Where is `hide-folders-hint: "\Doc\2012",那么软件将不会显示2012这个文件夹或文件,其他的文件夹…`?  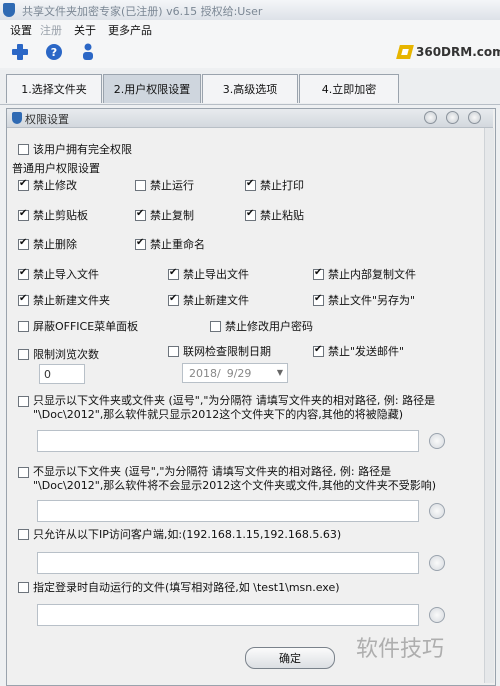 hide-folders-hint: "\Doc\2012",那么软件将不会显示2012这个文件夹或文件,其他的文件夹… is located at coordinates (235, 485).